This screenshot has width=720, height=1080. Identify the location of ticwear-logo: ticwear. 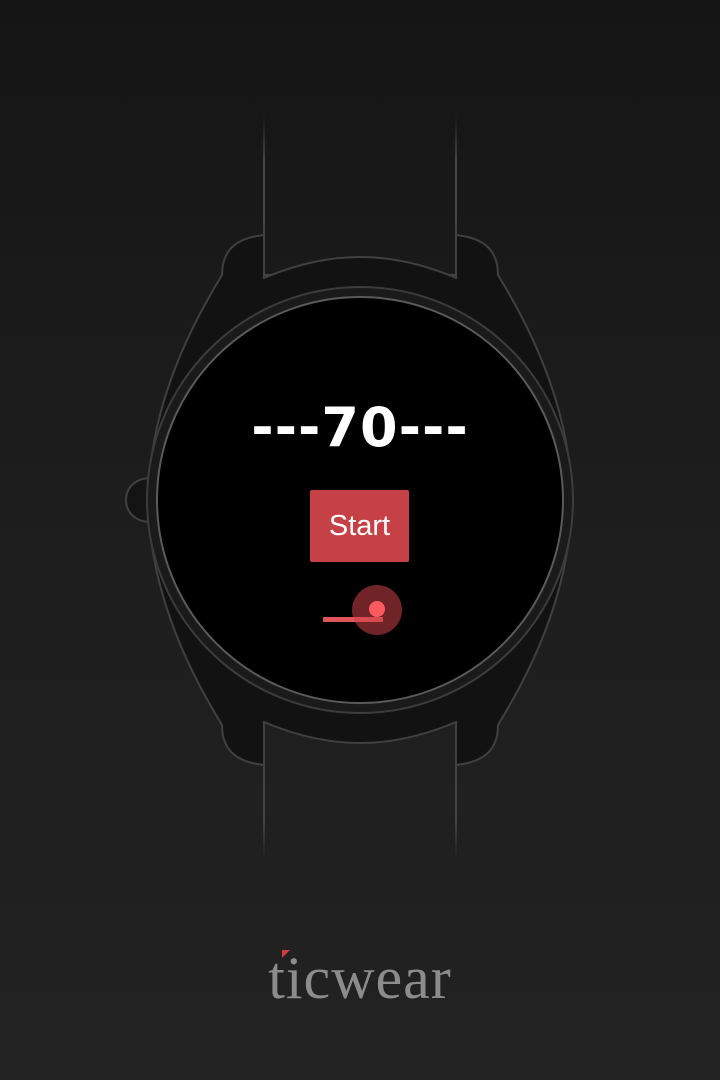
(360, 978).